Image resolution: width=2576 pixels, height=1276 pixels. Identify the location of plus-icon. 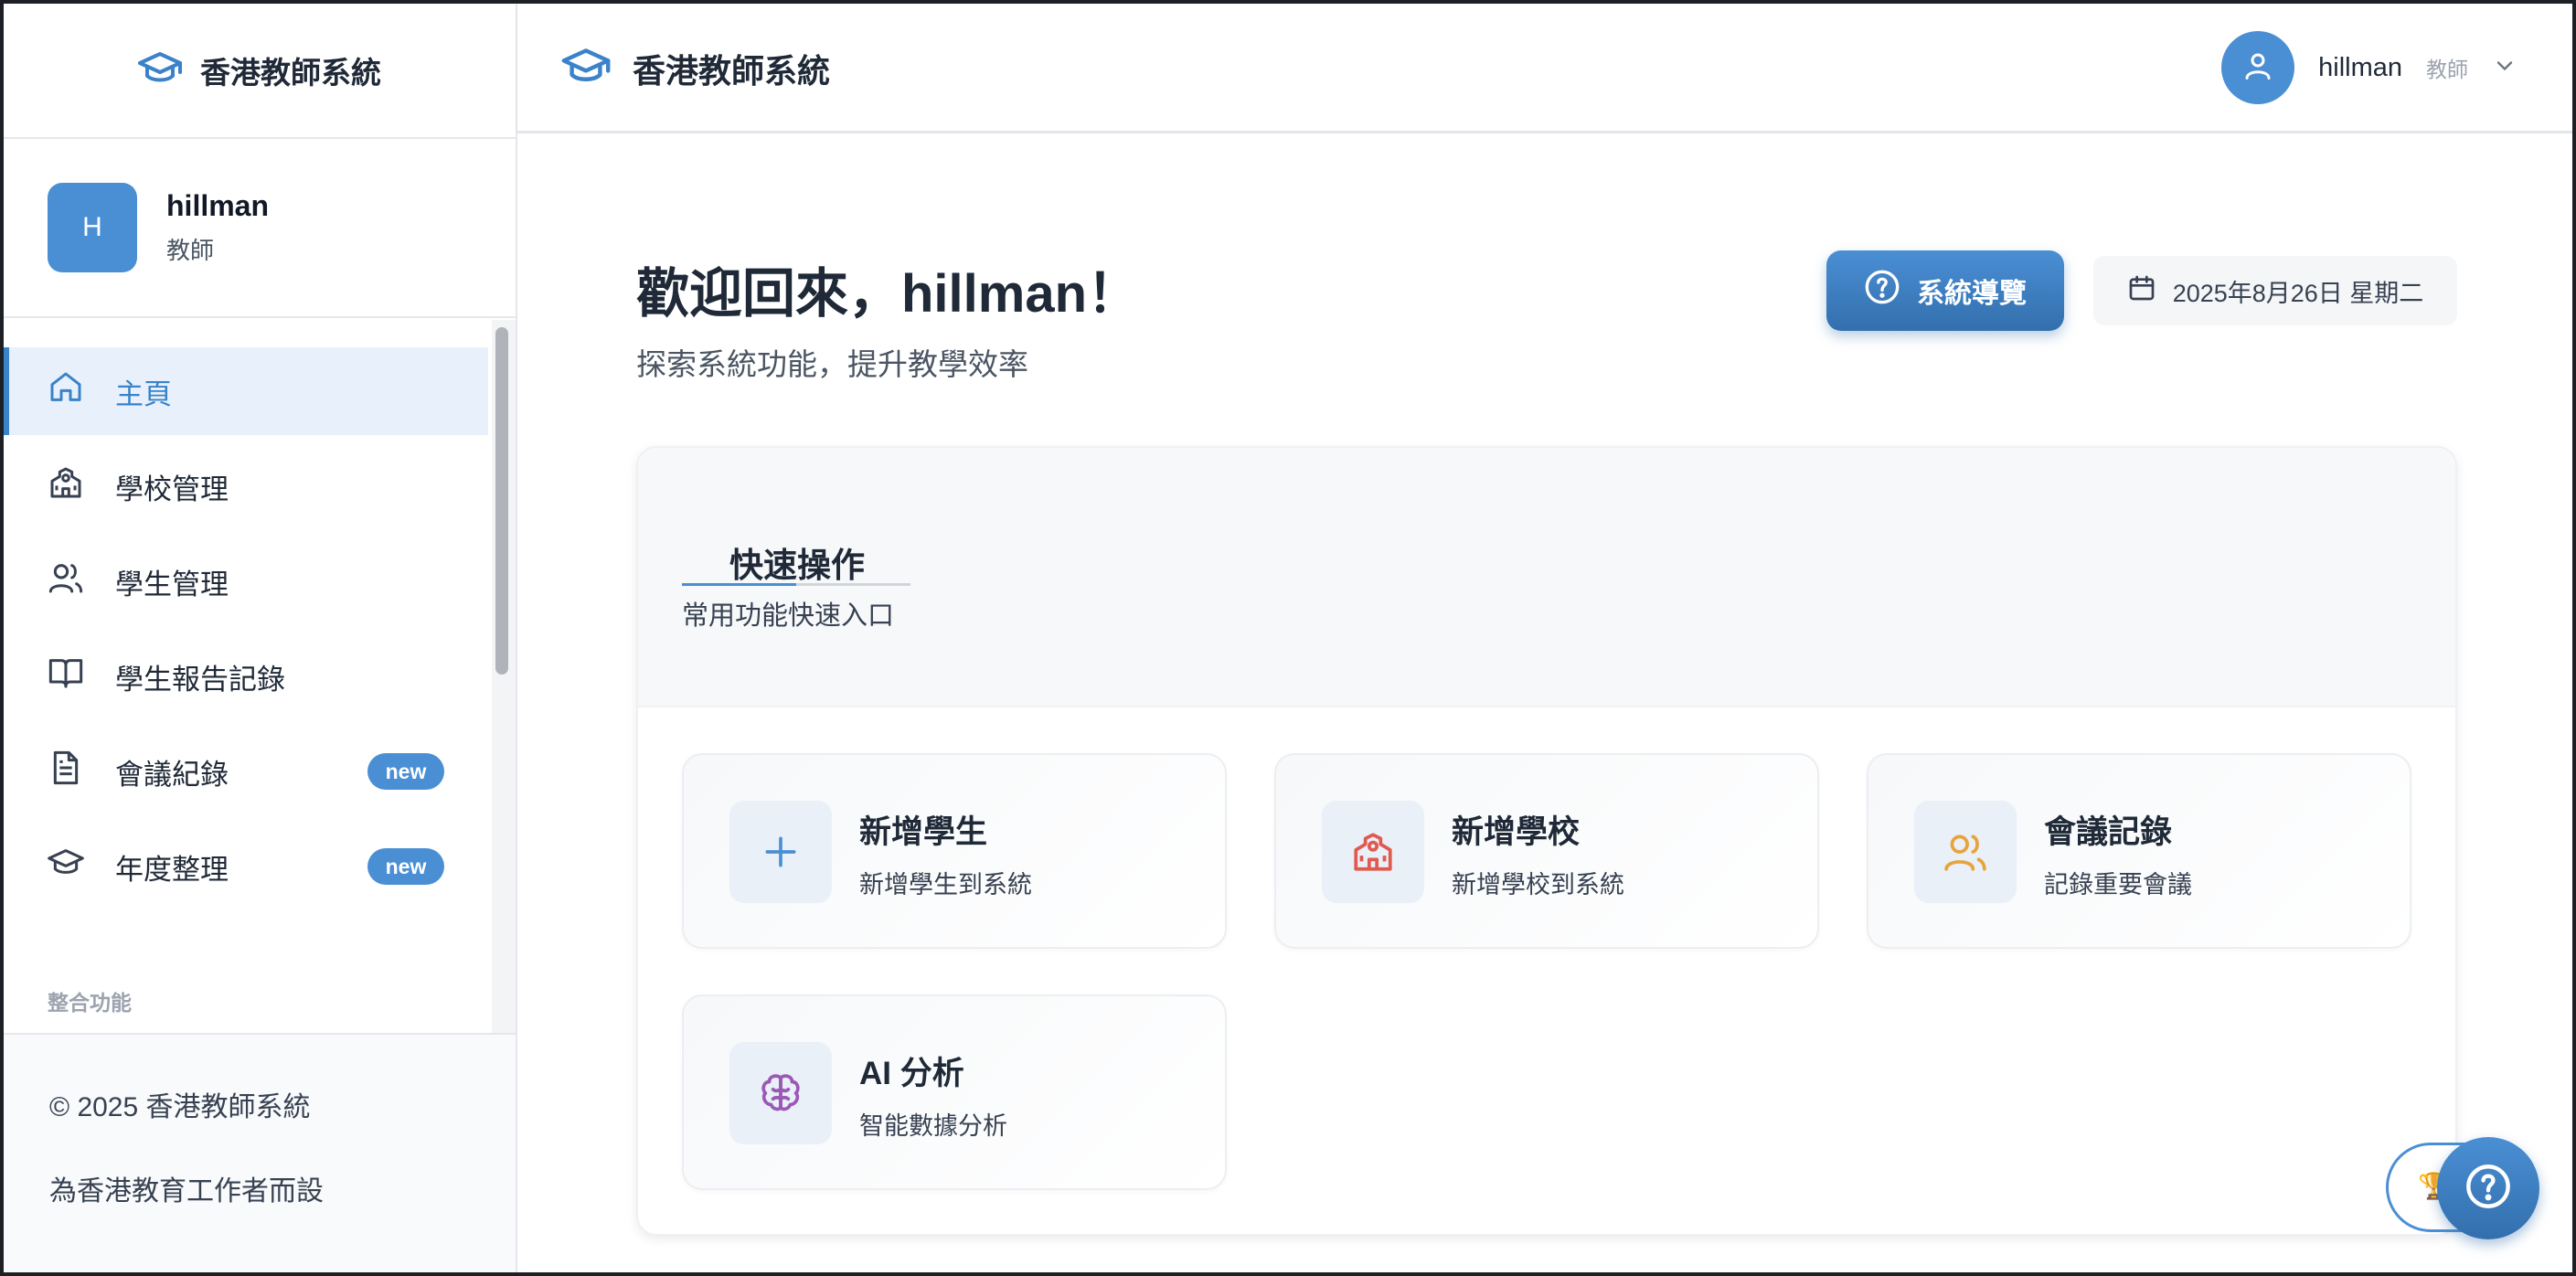
(780, 852).